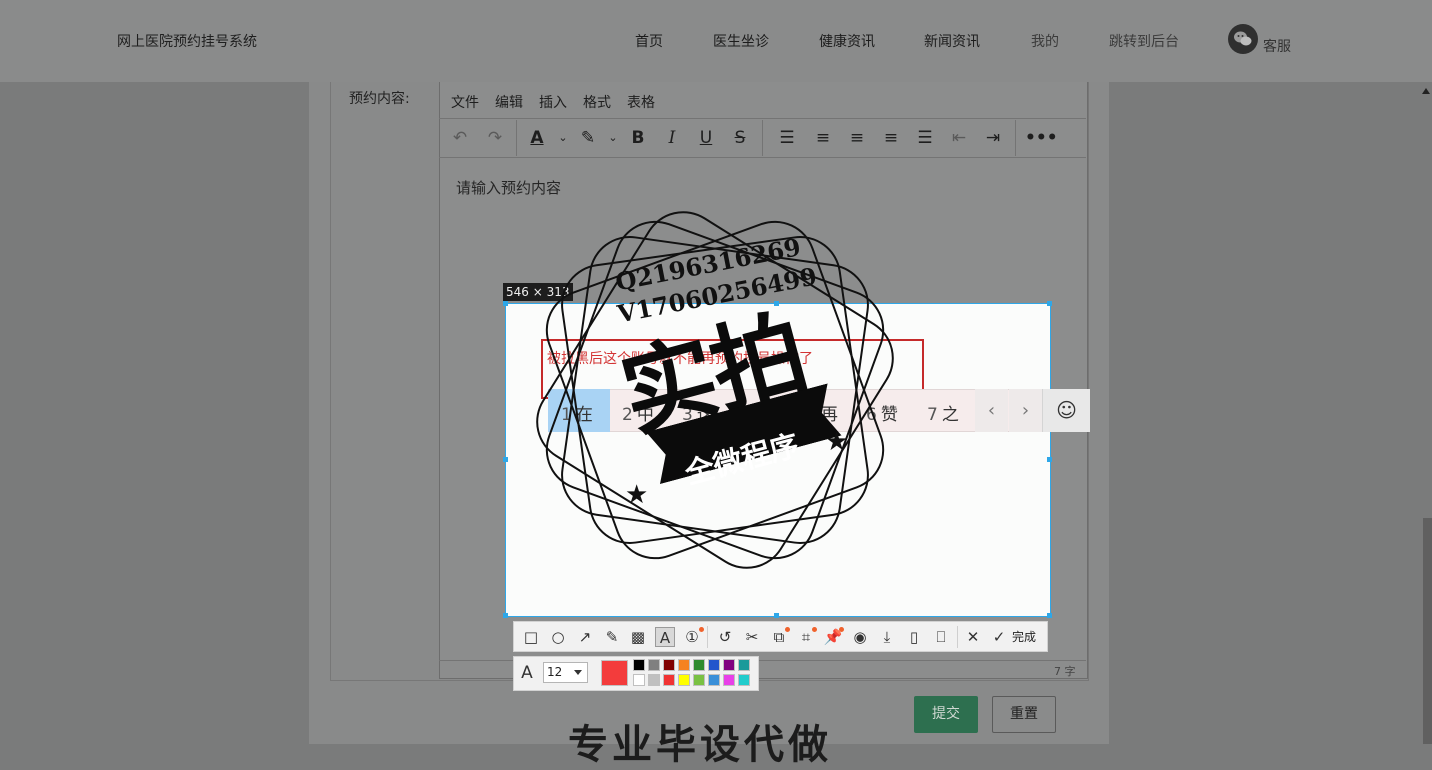  I want to click on content-label: 预约内容:, so click(379, 99).